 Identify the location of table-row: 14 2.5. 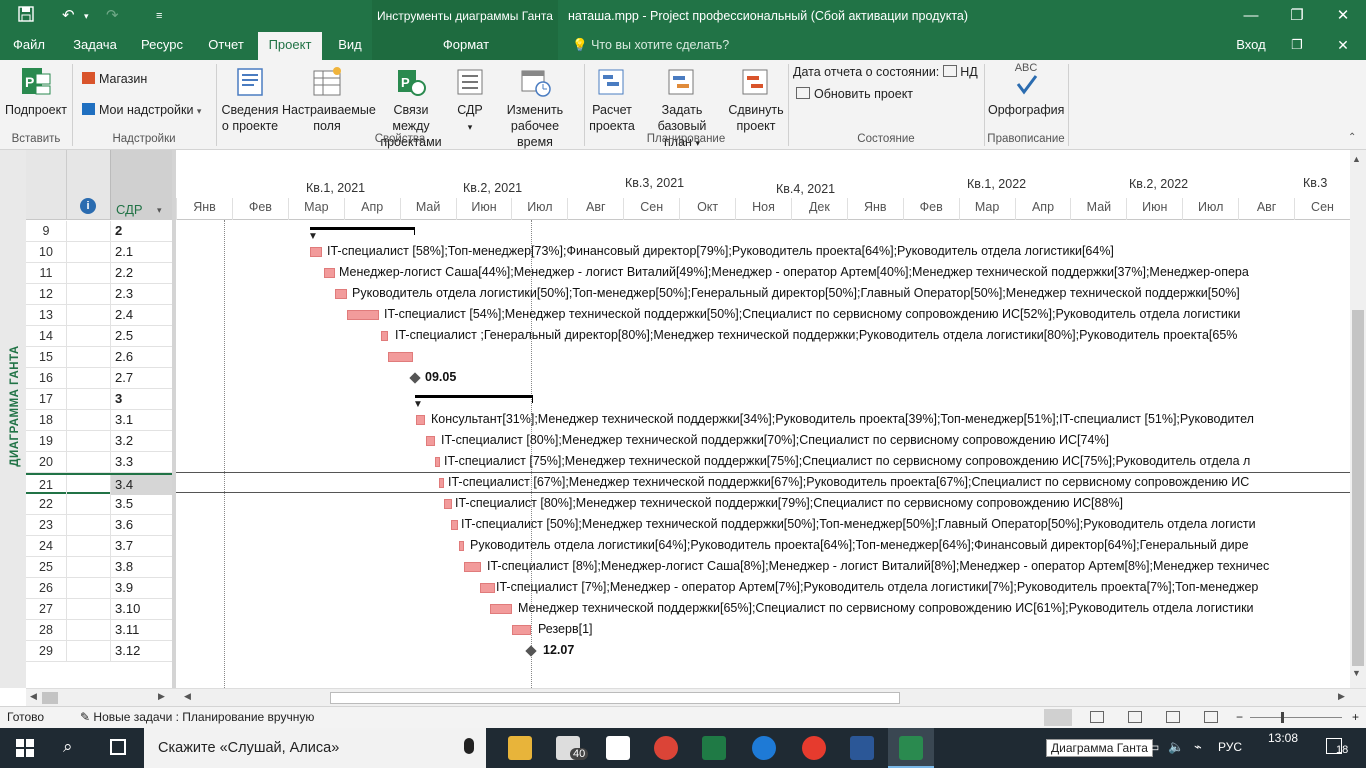
(99, 336).